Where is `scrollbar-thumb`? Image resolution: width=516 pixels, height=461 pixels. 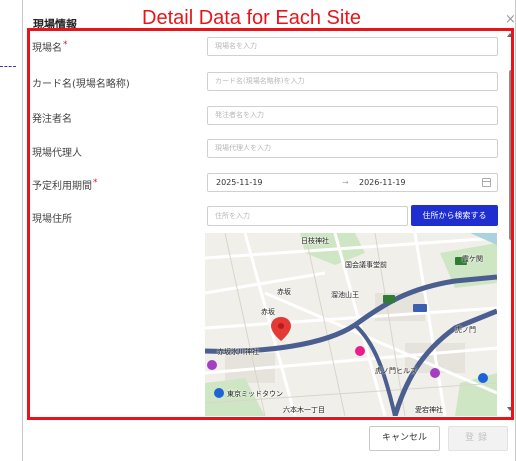
scrollbar-thumb is located at coordinates (511, 155).